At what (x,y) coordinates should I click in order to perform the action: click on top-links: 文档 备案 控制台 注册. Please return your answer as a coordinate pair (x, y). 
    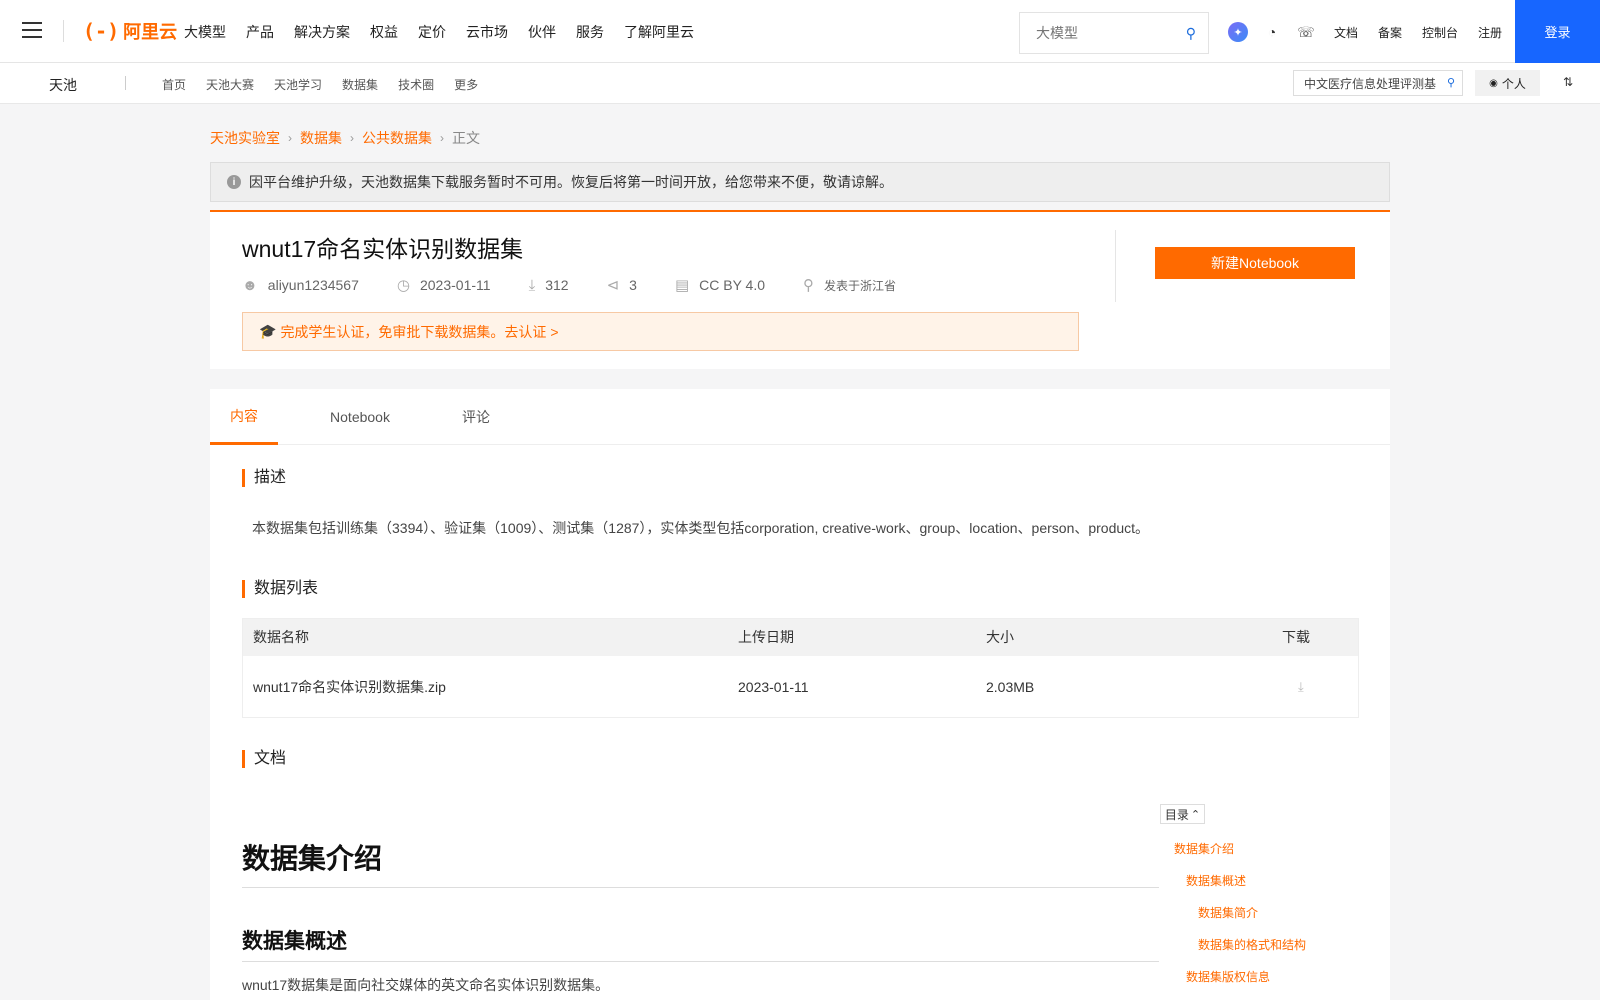
    Looking at the image, I should click on (1428, 32).